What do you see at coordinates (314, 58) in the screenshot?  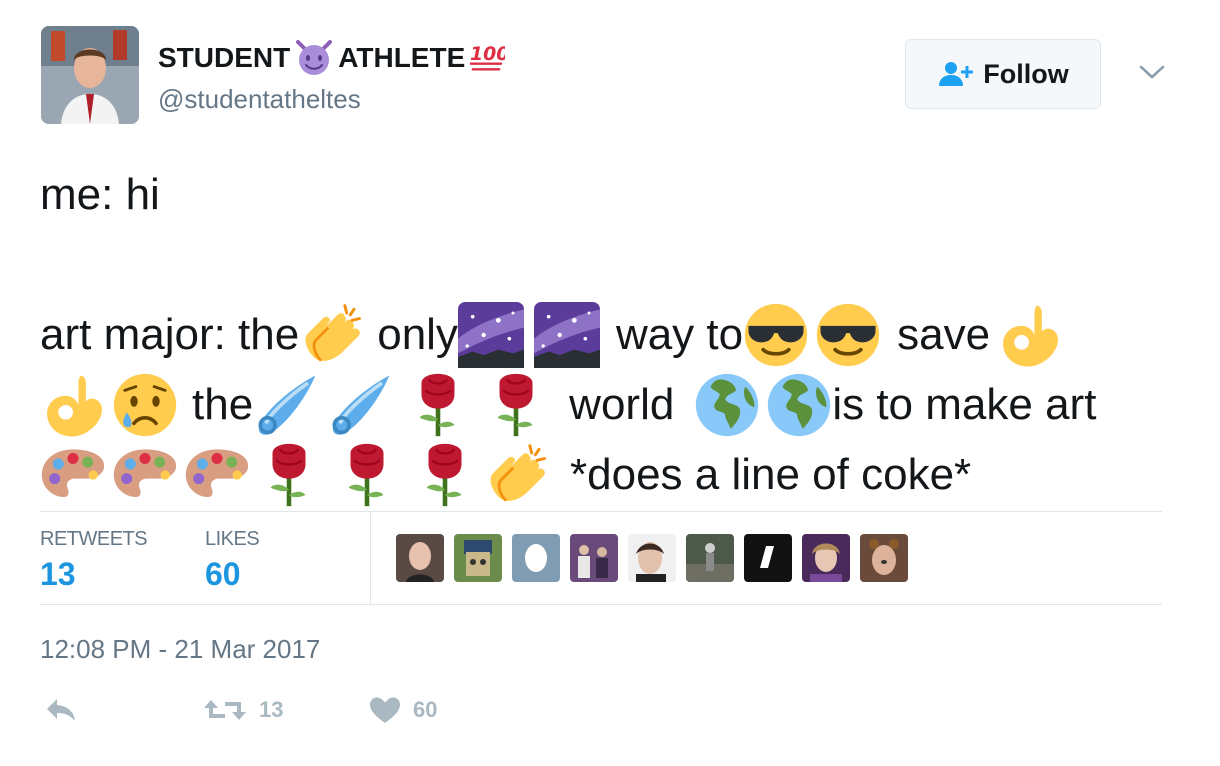 I see `smiling-imp-icon` at bounding box center [314, 58].